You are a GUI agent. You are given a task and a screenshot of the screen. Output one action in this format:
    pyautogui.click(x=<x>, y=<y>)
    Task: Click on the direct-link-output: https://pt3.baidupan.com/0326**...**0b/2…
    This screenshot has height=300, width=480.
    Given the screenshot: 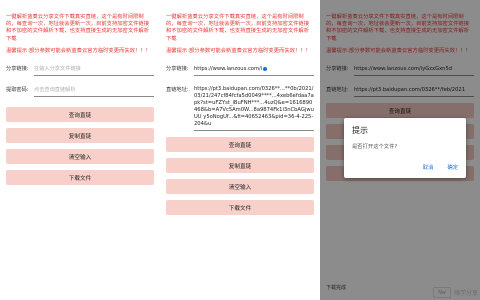 What is the action you would take?
    pyautogui.click(x=254, y=109)
    